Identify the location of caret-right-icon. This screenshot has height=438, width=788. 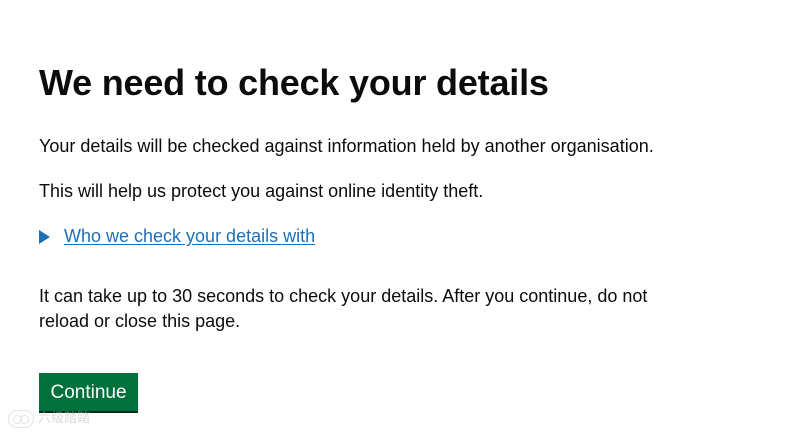
(44, 237).